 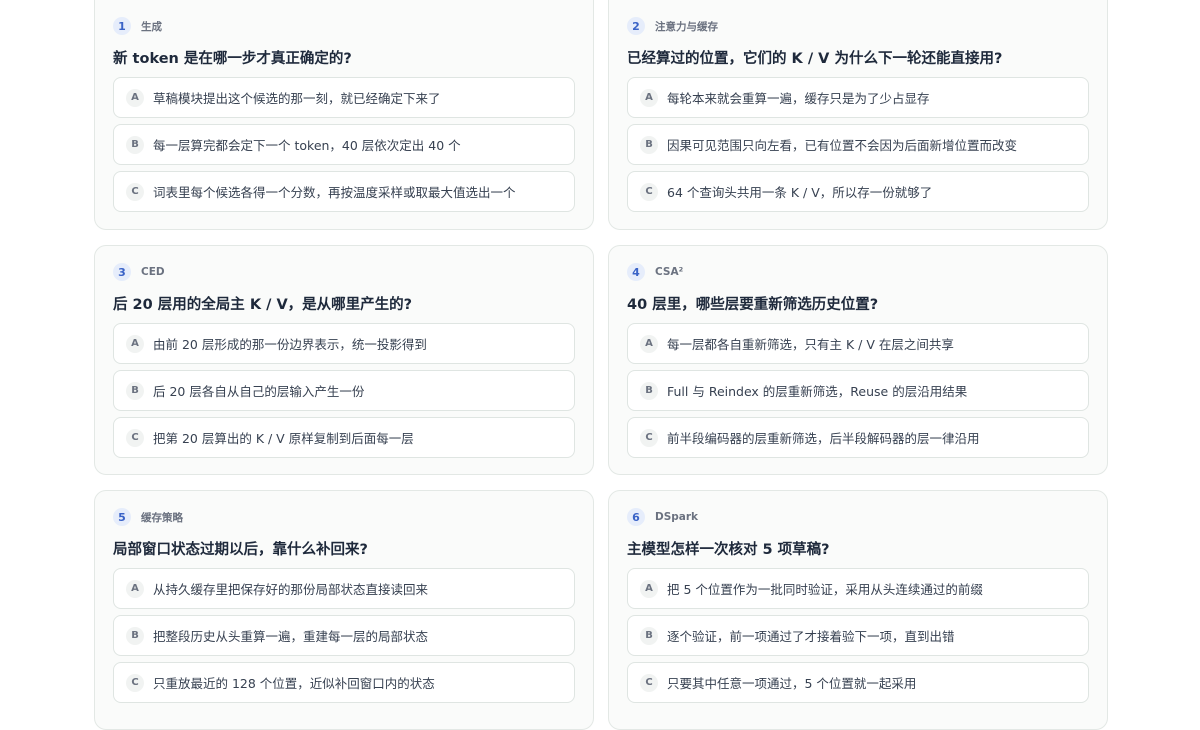 What do you see at coordinates (817, 391) in the screenshot?
I see `option-text: Full 与 Reindex 的层重新筛选，Reuse 的层沿用结果` at bounding box center [817, 391].